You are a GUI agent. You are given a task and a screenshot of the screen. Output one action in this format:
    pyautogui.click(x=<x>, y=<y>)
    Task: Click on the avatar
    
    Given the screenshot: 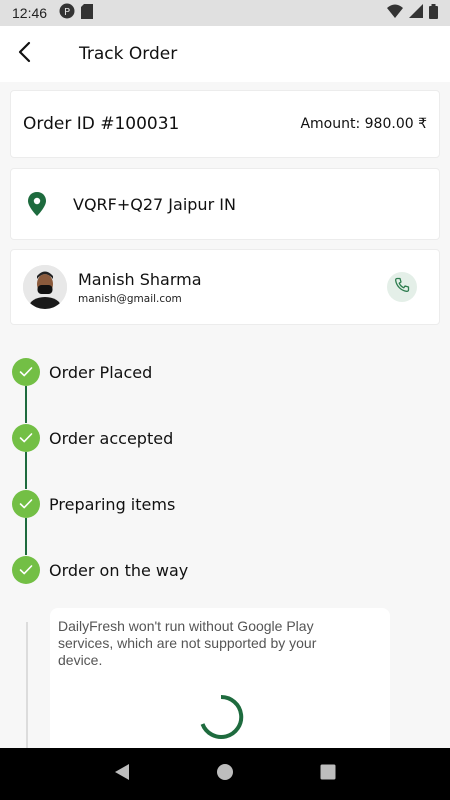 What is the action you would take?
    pyautogui.click(x=45, y=287)
    